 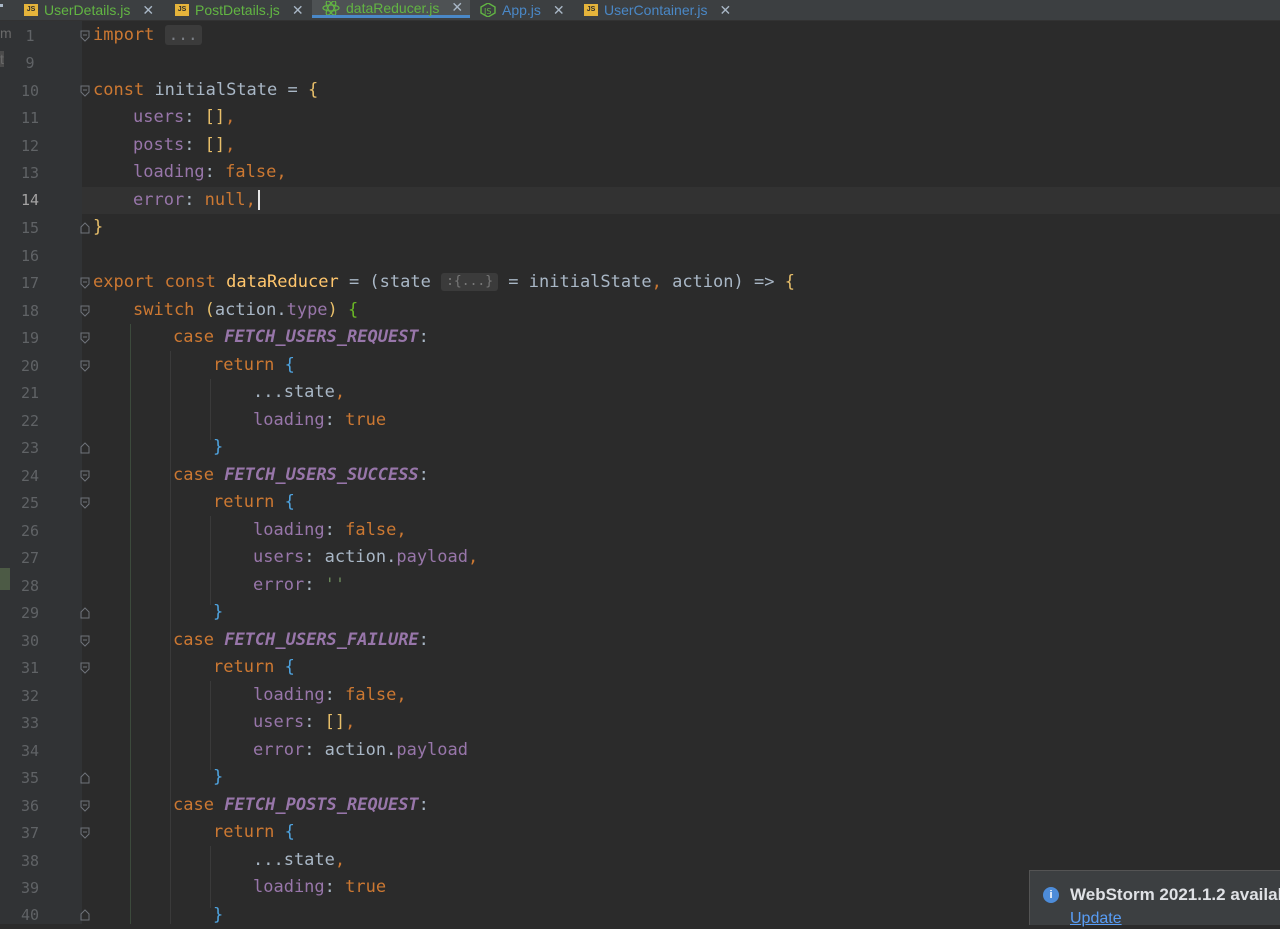 I want to click on line-number: 39, so click(x=30, y=888).